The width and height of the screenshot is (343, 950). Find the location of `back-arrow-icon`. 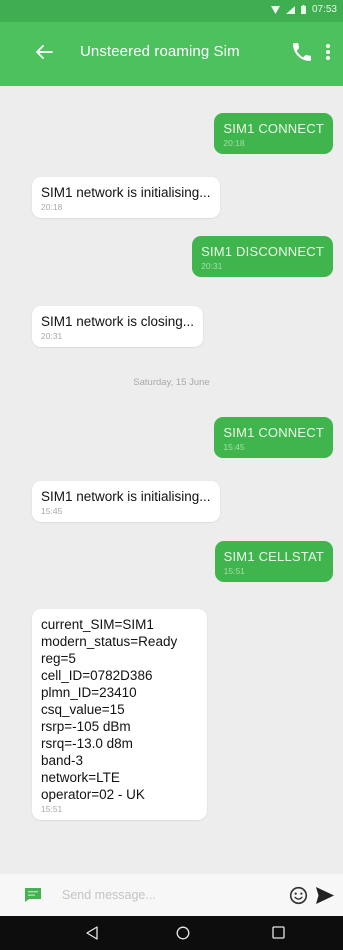

back-arrow-icon is located at coordinates (44, 52).